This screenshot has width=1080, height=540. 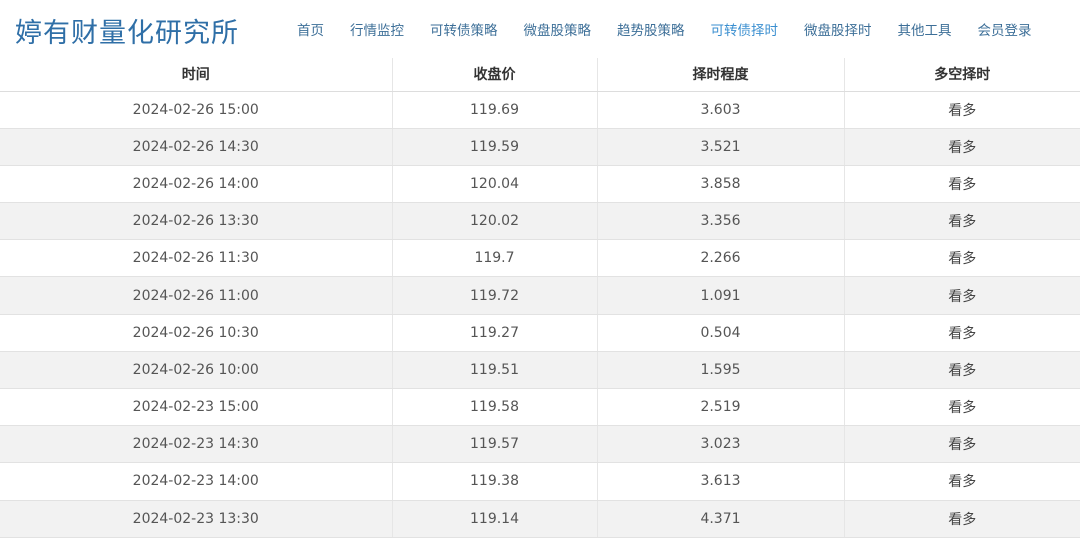 What do you see at coordinates (494, 407) in the screenshot?
I see `cell-close: 119.58` at bounding box center [494, 407].